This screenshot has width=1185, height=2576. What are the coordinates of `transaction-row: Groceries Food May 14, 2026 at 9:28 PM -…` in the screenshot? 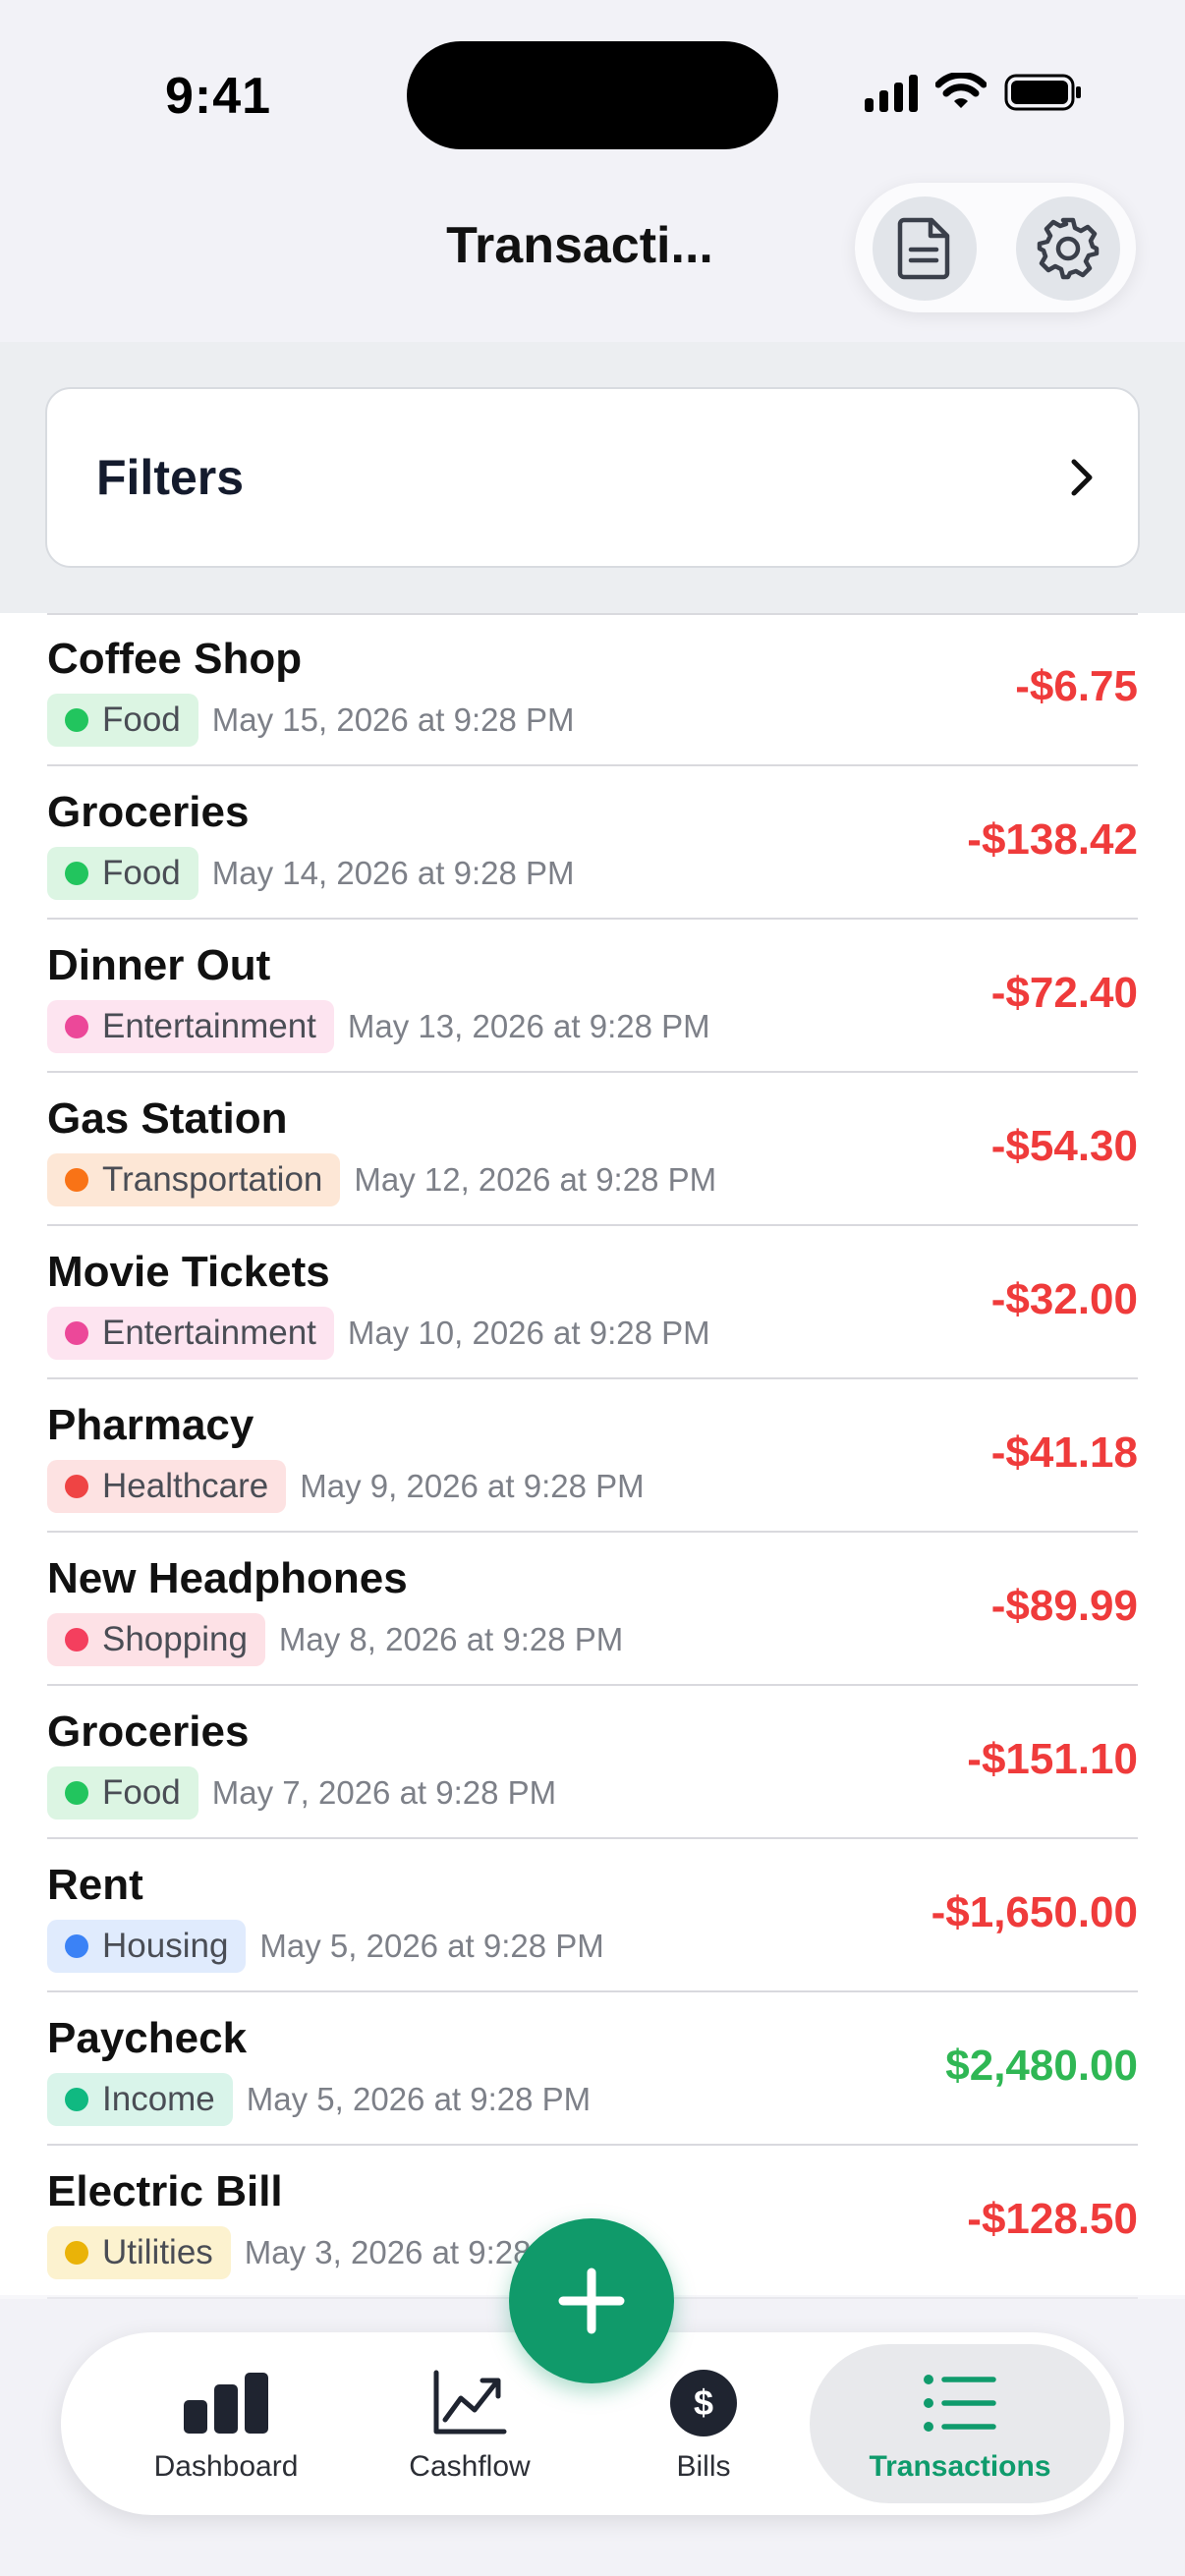 It's located at (592, 843).